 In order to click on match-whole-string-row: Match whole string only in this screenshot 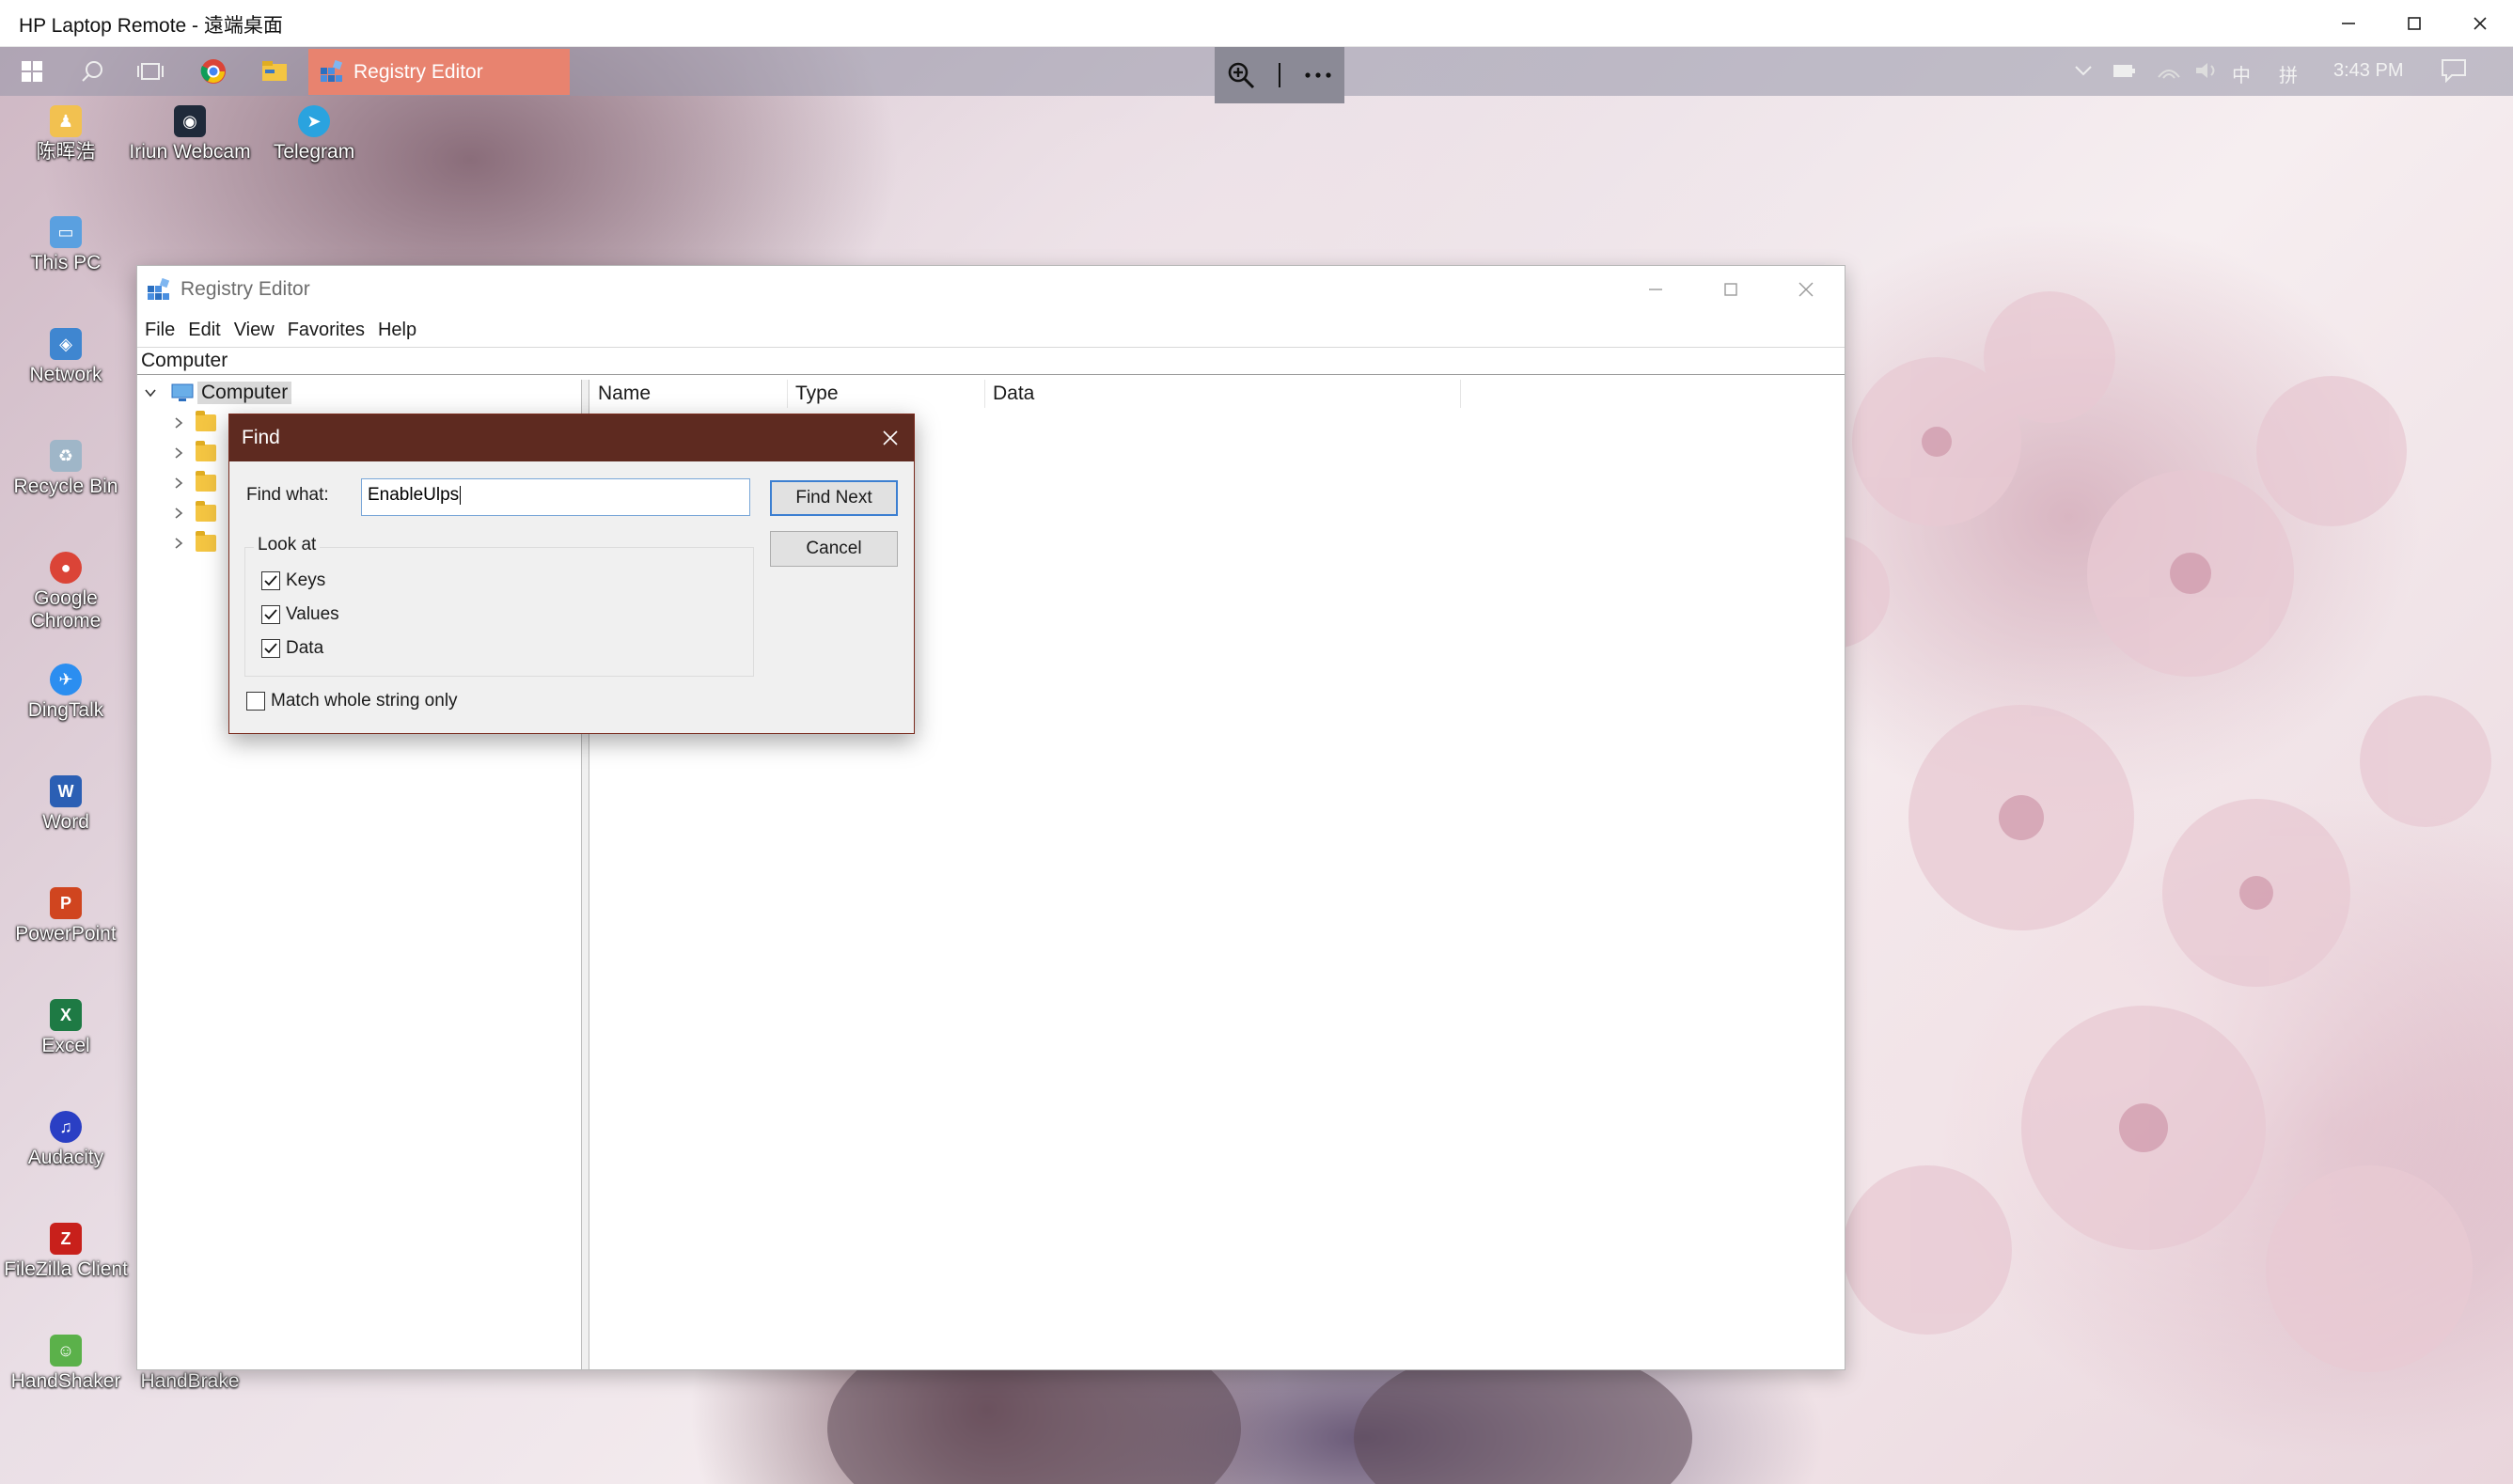, I will do `click(352, 701)`.